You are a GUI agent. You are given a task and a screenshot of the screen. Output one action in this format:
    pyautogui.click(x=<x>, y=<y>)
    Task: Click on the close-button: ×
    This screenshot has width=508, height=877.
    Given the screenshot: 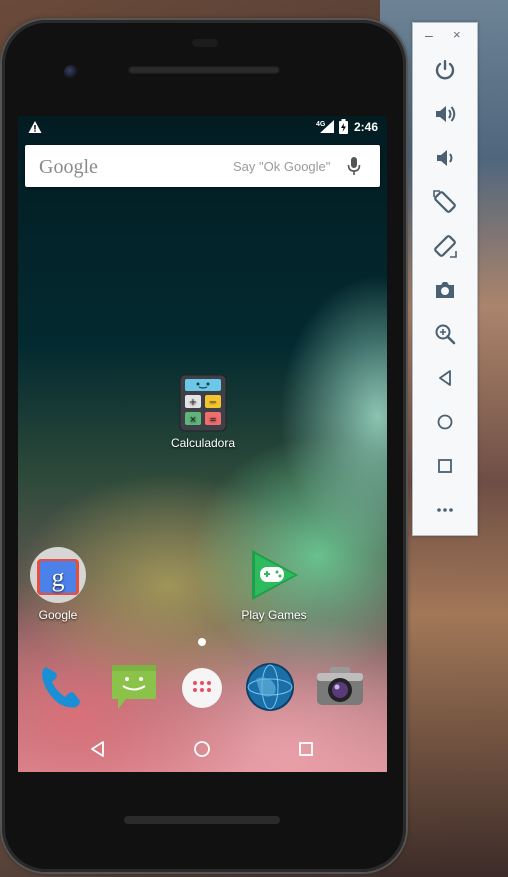 What is the action you would take?
    pyautogui.click(x=457, y=34)
    